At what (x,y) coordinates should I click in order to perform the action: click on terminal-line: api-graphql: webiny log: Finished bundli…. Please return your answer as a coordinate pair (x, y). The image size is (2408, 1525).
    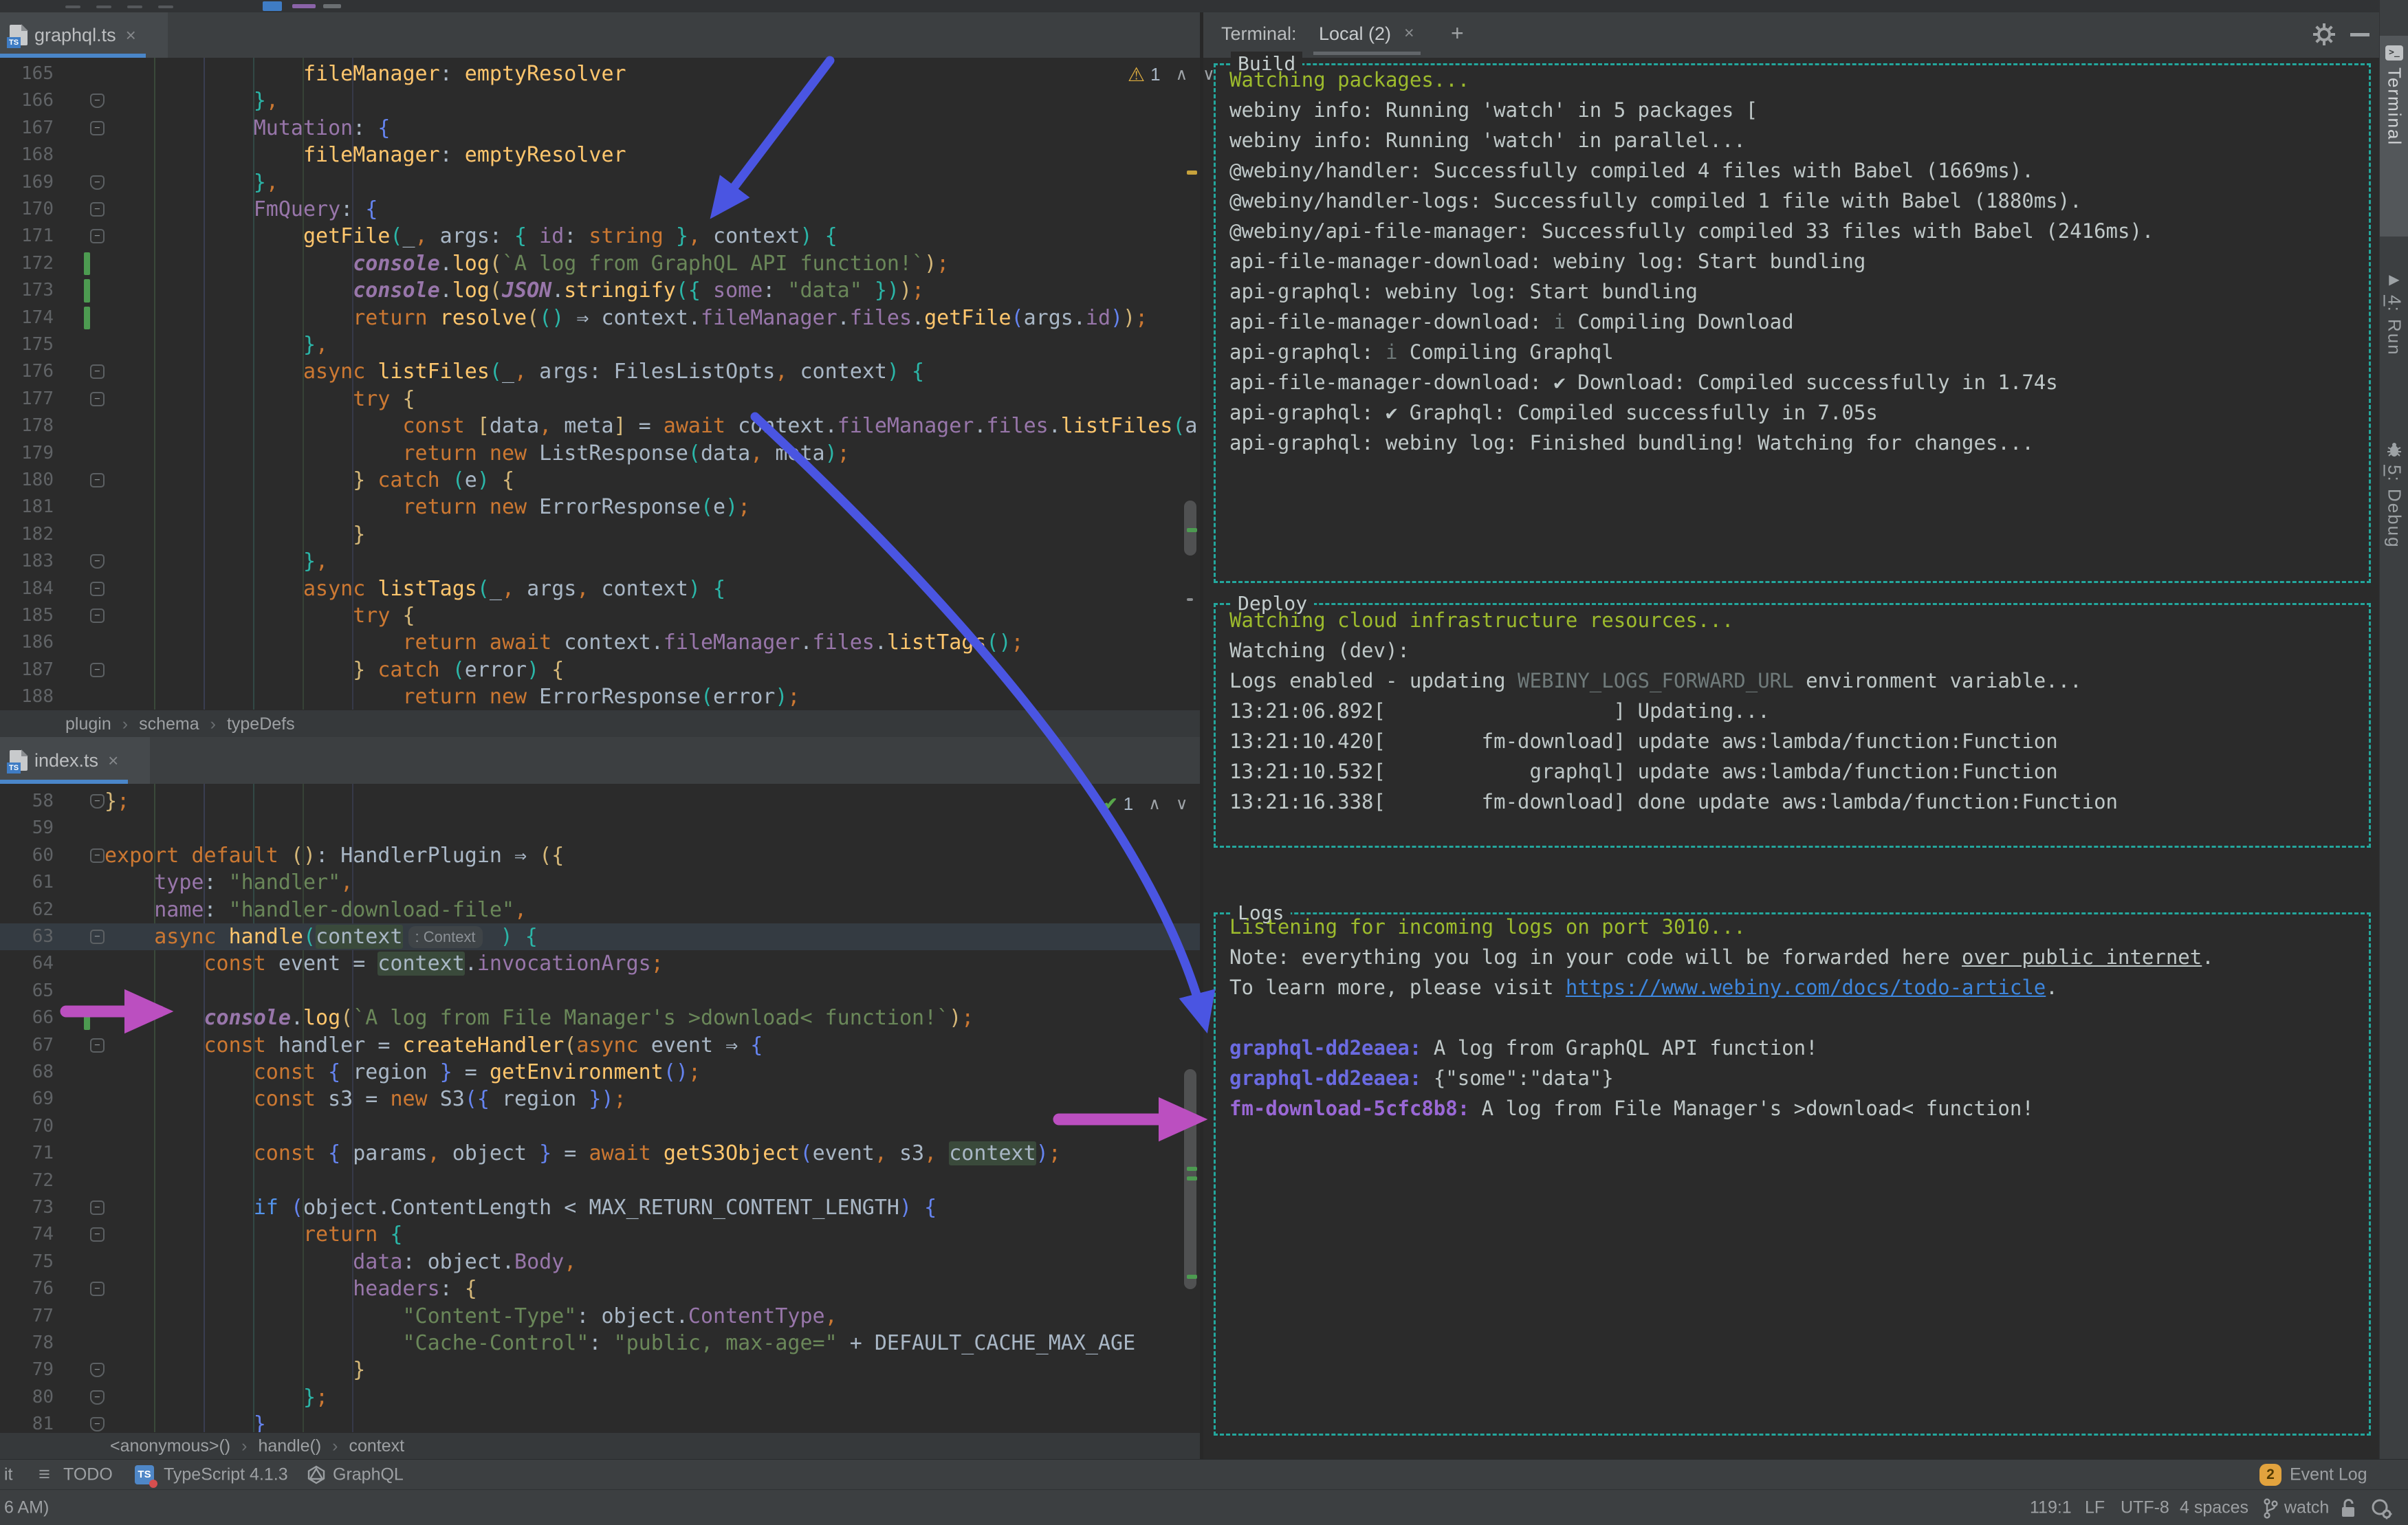
    Looking at the image, I should click on (1631, 442).